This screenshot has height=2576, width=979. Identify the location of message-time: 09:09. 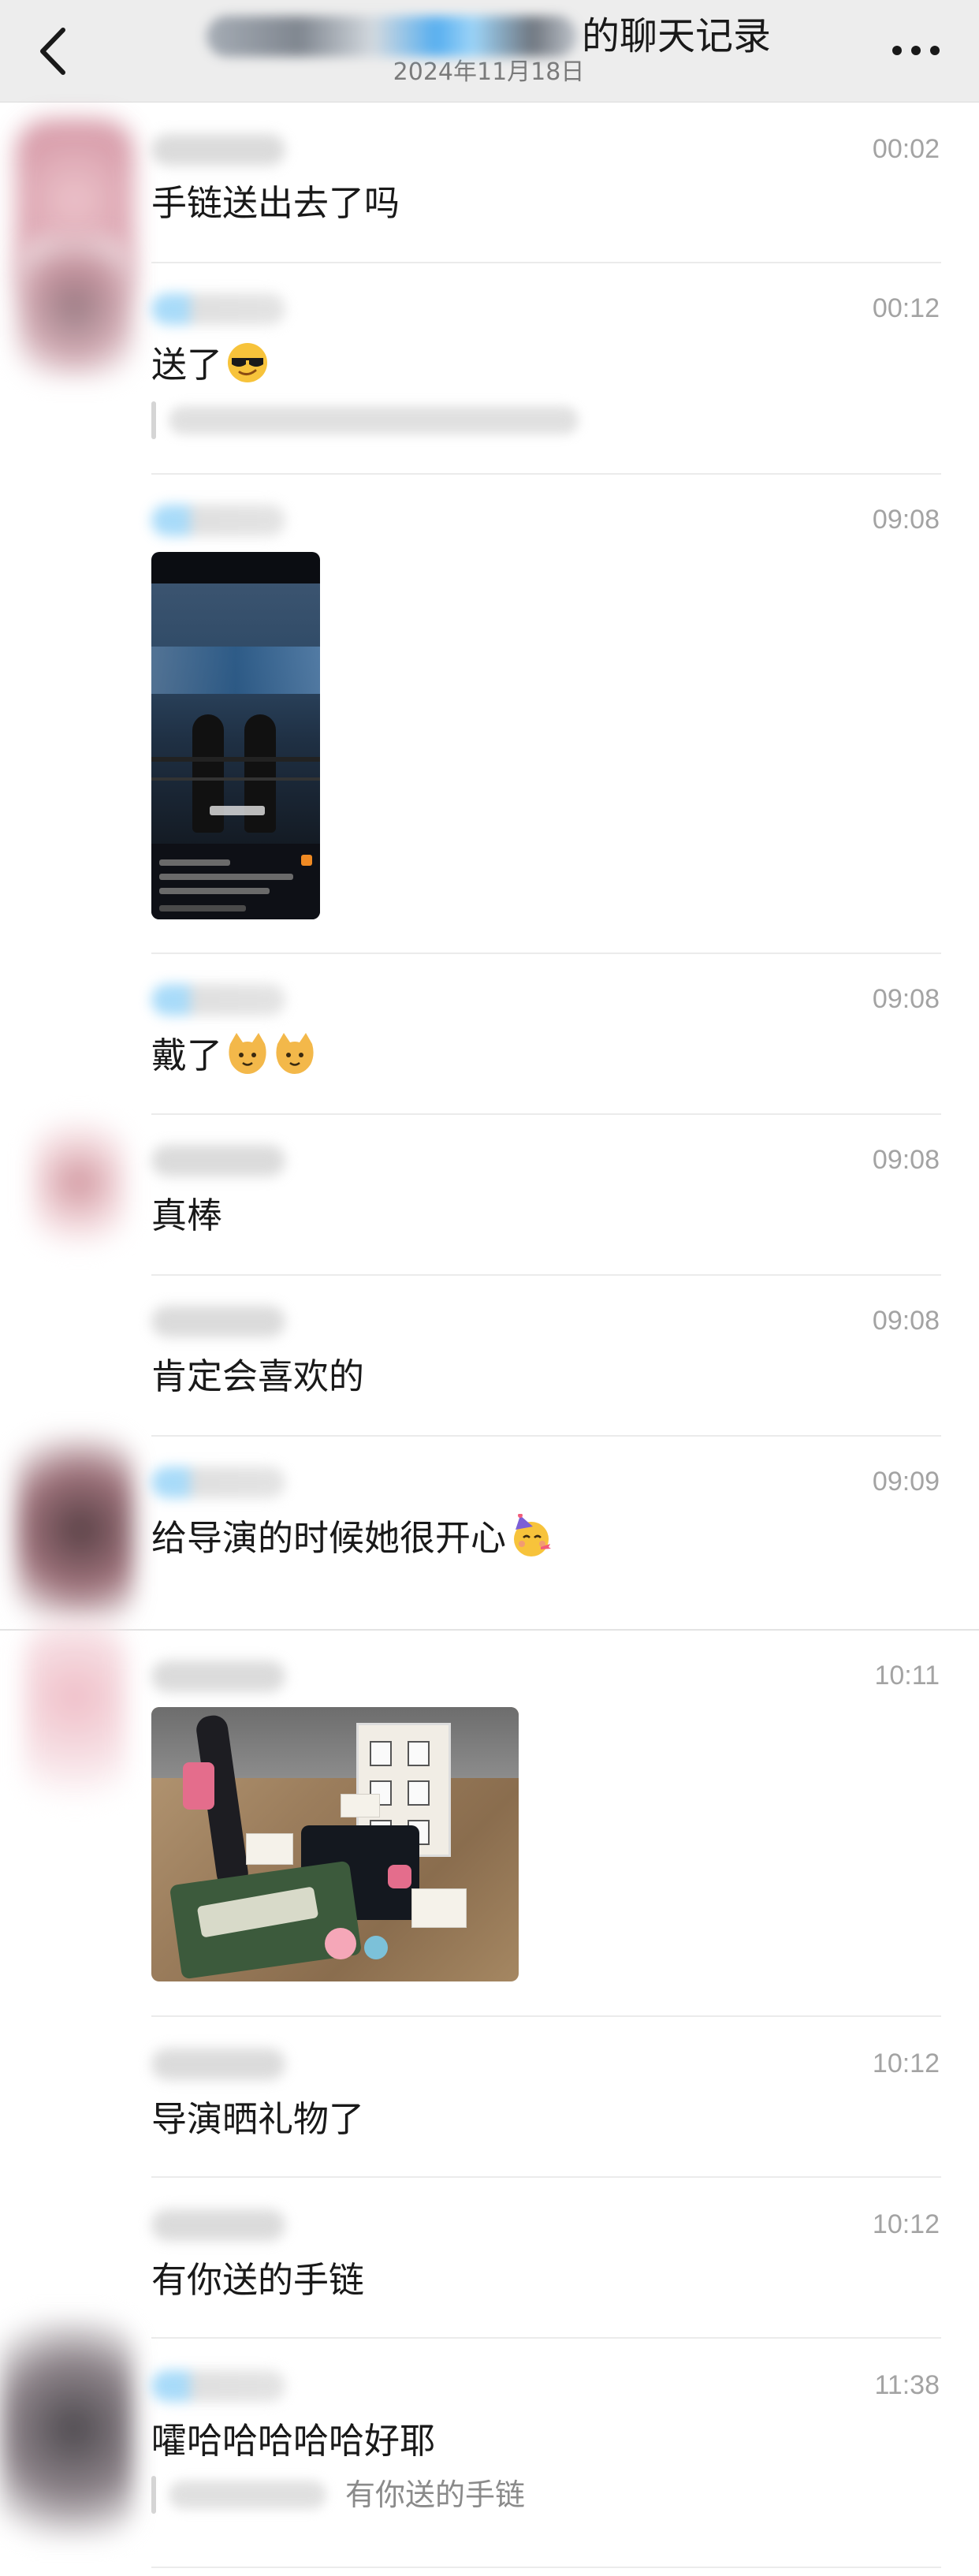
(906, 1482).